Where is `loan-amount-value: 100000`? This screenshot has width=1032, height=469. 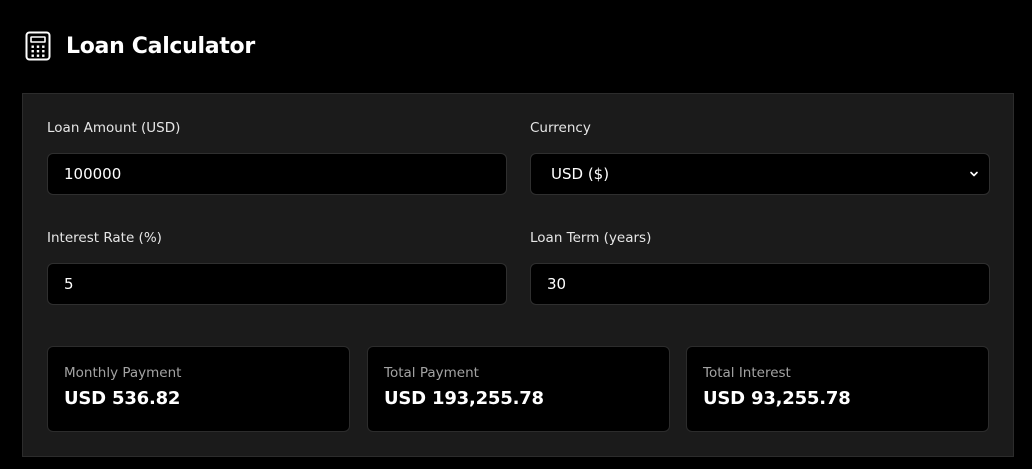 loan-amount-value: 100000 is located at coordinates (93, 174).